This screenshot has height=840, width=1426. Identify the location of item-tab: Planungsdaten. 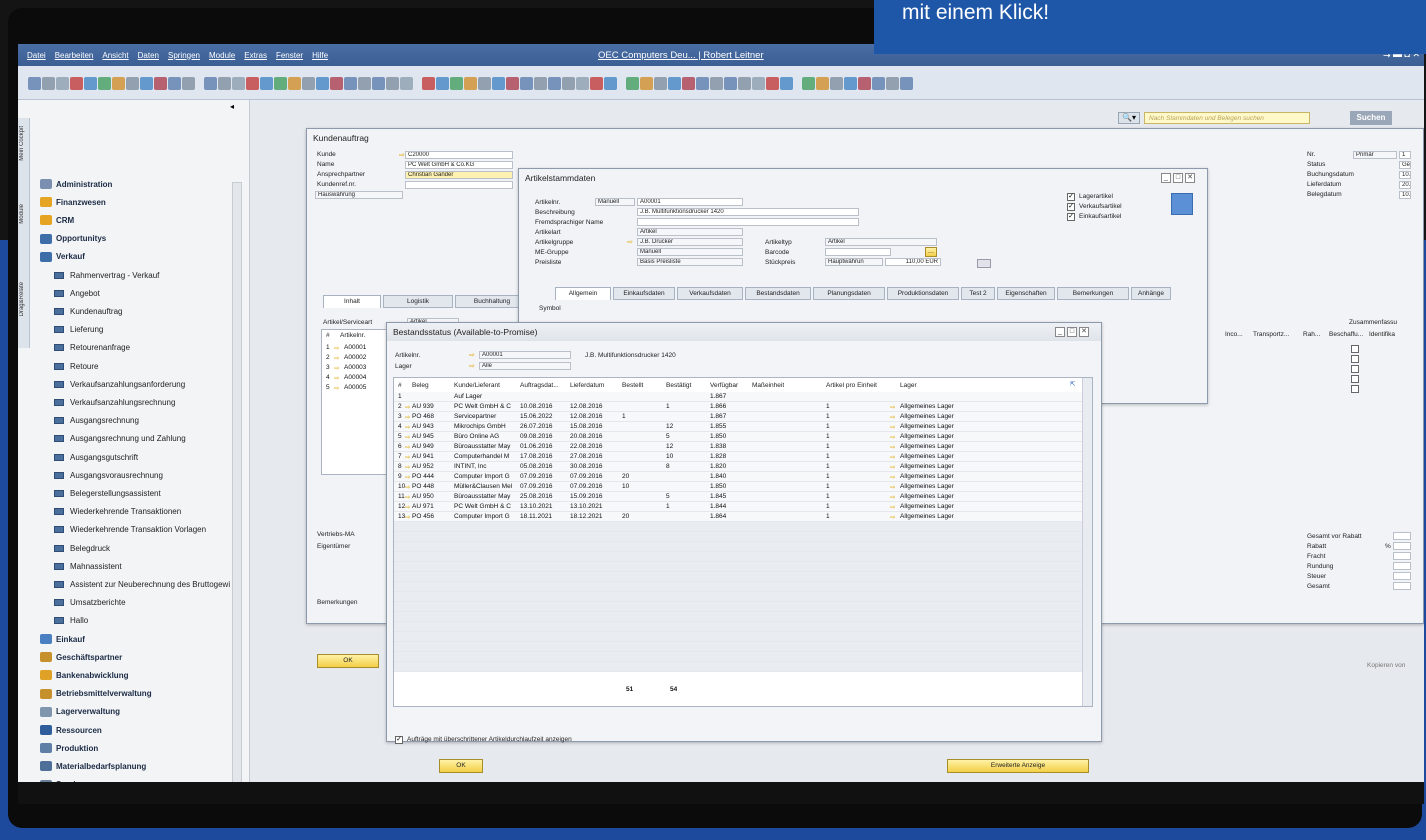
(849, 293).